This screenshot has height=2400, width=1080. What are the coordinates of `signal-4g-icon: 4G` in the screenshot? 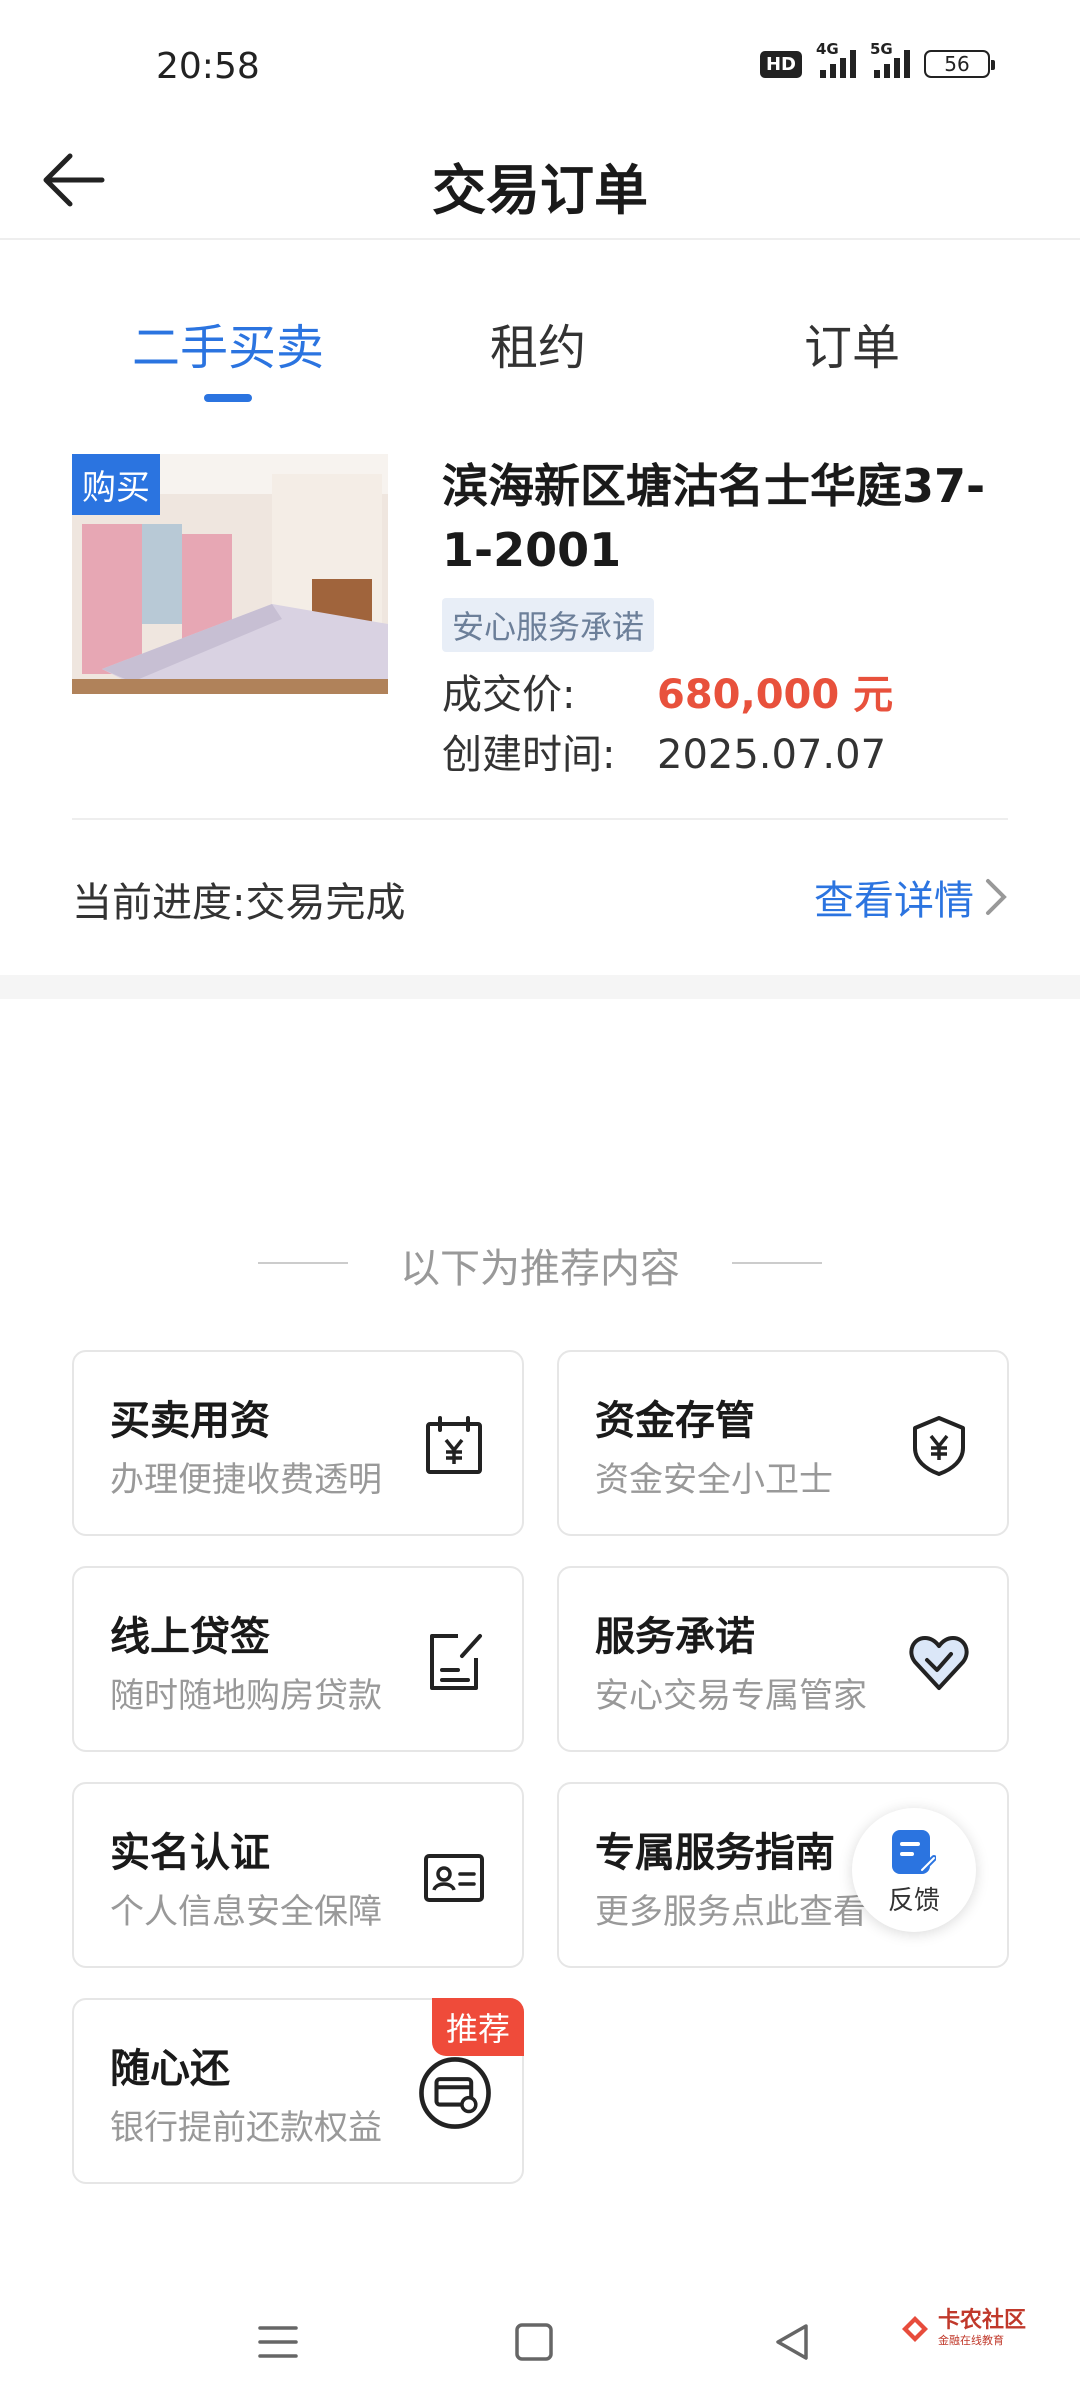 It's located at (836, 59).